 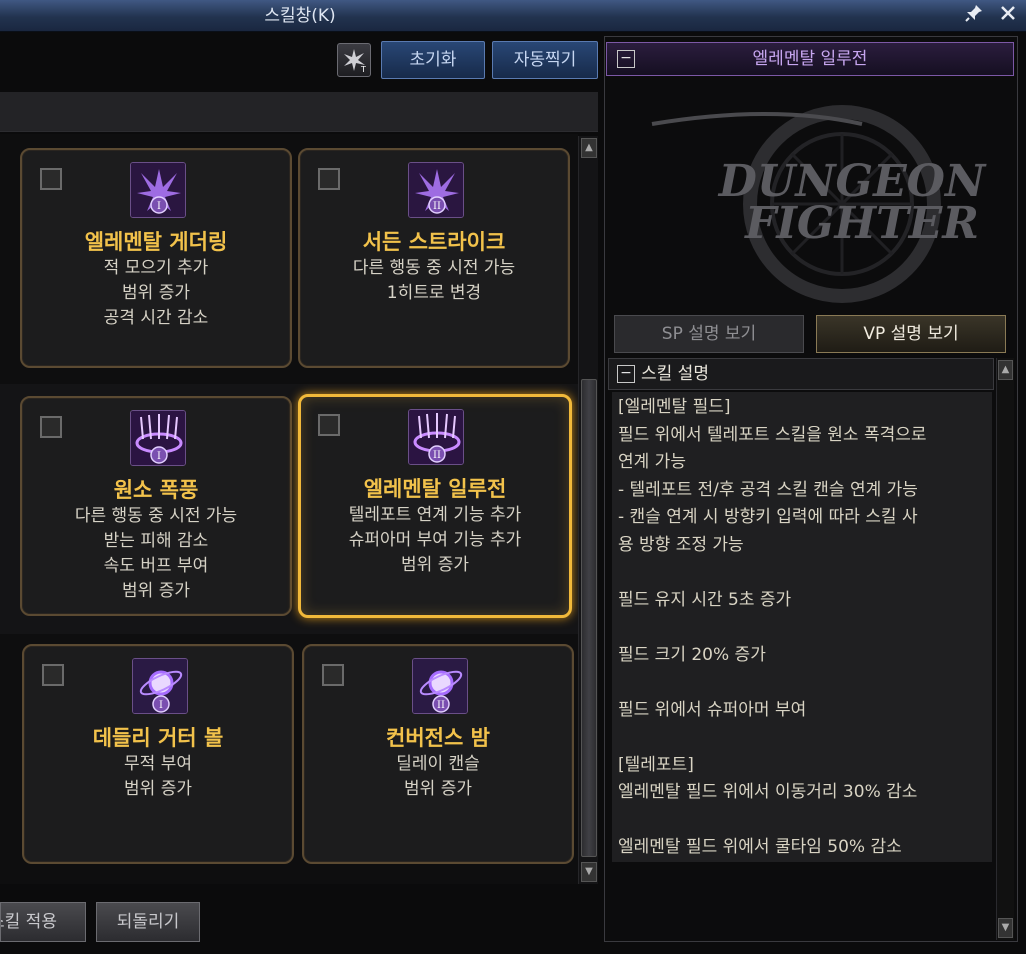 I want to click on skill-desc-line: 속도 버프 부여, so click(x=156, y=566).